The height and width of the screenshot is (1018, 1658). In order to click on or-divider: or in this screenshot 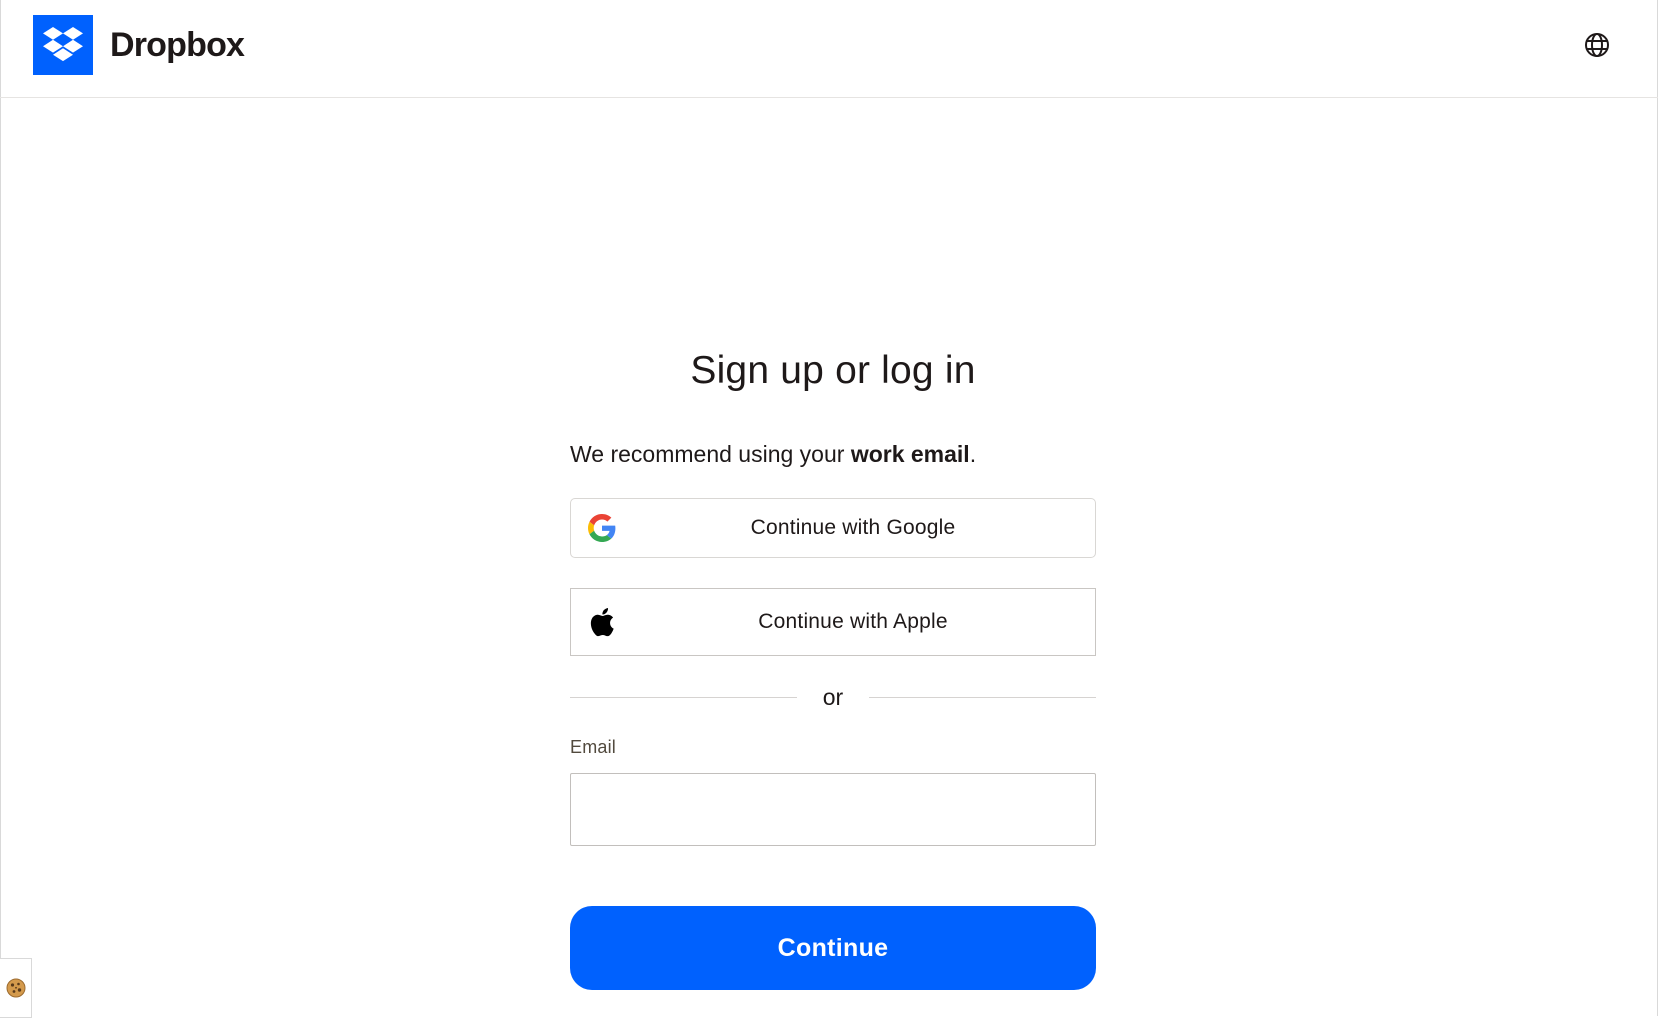, I will do `click(833, 697)`.